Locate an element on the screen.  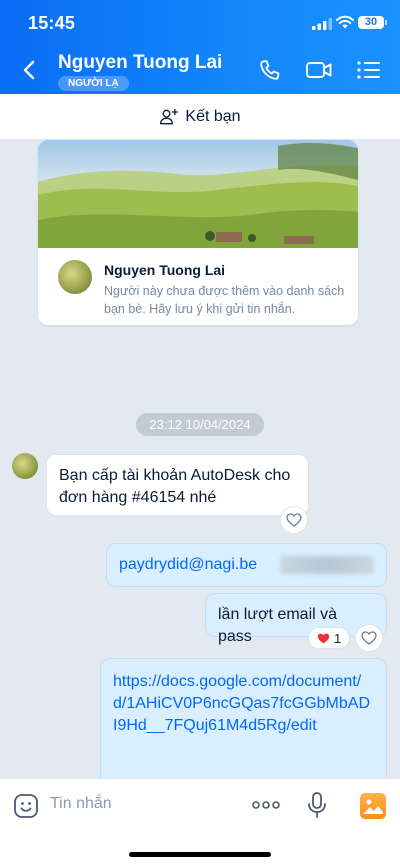
email-link: paydrydid@nagi.be is located at coordinates (188, 564).